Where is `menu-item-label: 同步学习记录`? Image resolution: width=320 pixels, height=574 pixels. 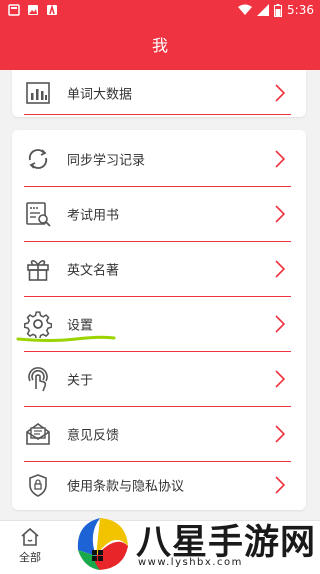
menu-item-label: 同步学习记录 is located at coordinates (106, 161).